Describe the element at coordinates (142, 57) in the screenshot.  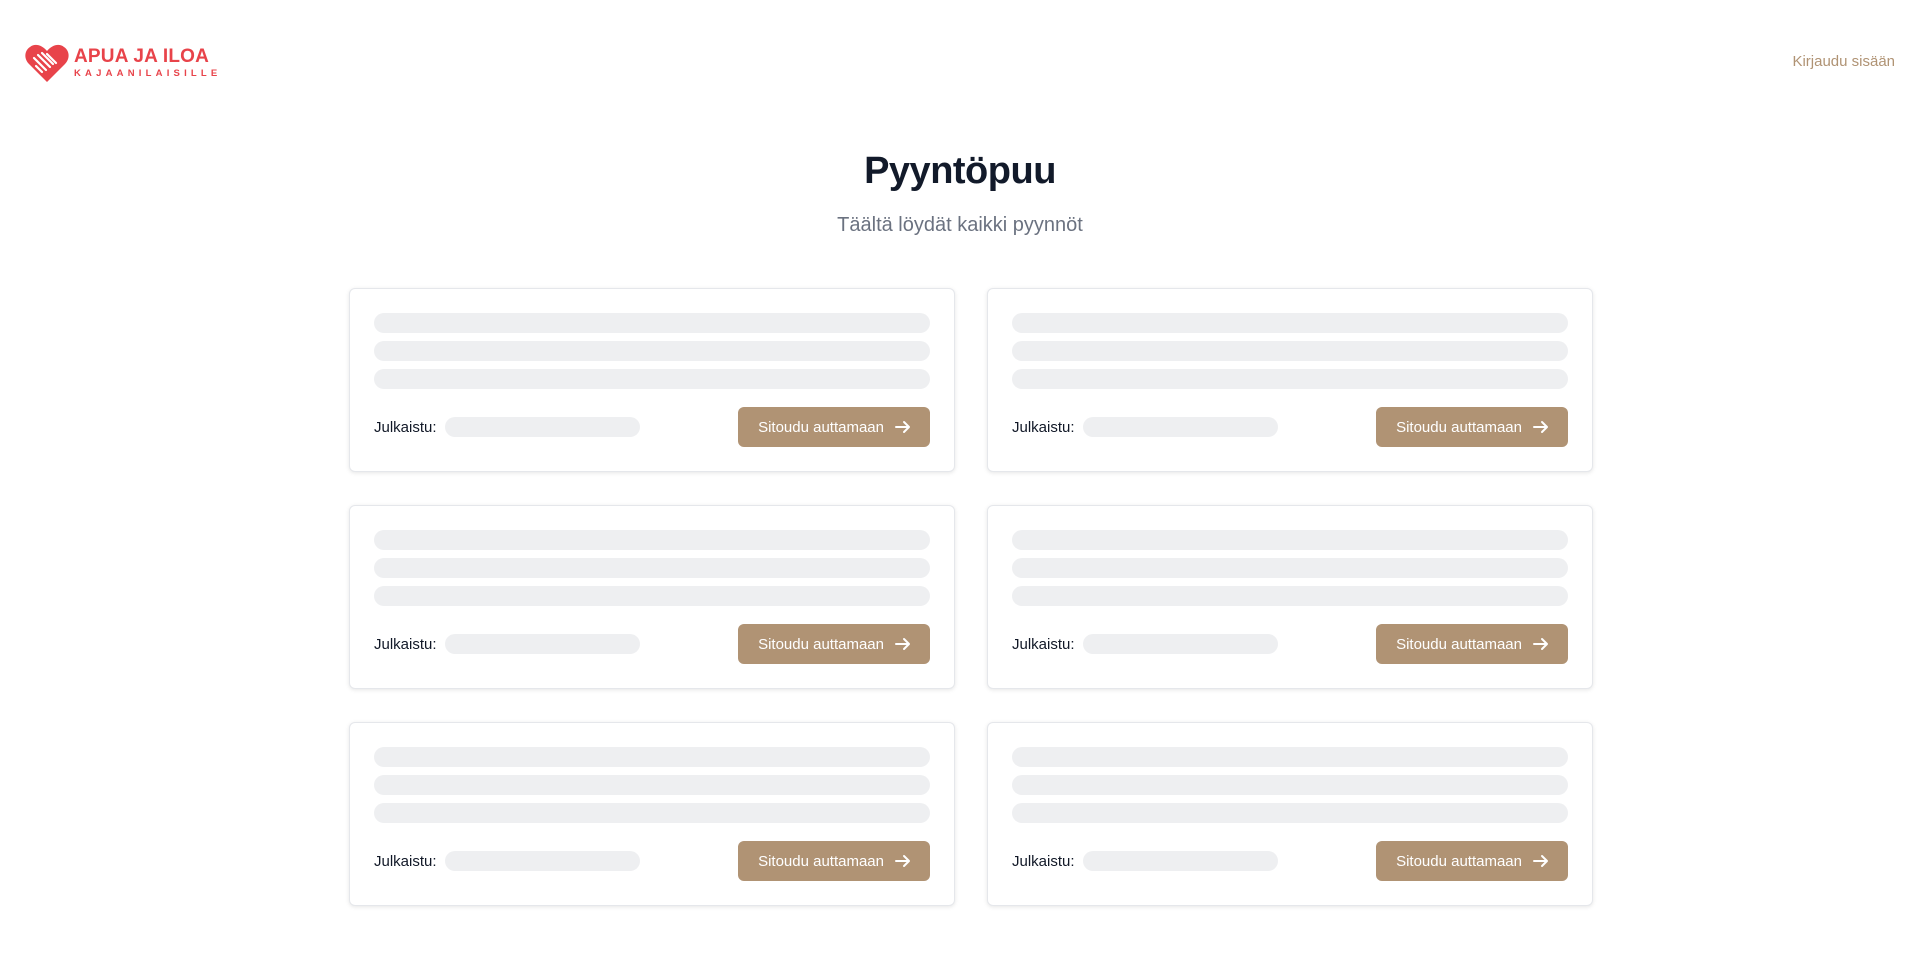
I see `logo-title: APUA JA ILOA` at that location.